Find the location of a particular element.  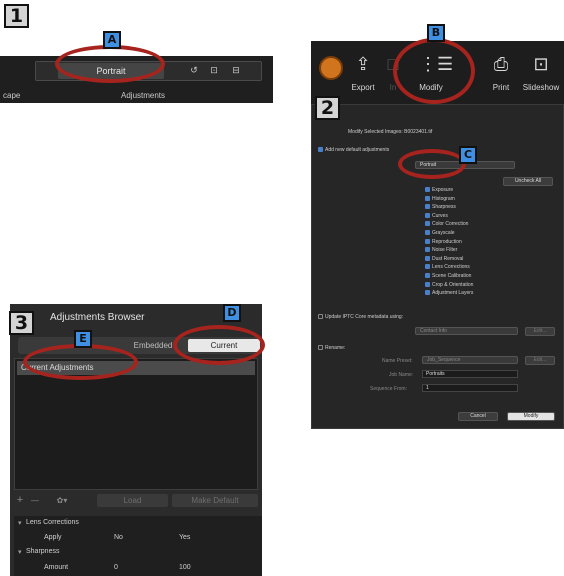

adjustment-checkbox-row: Curves is located at coordinates (436, 215).